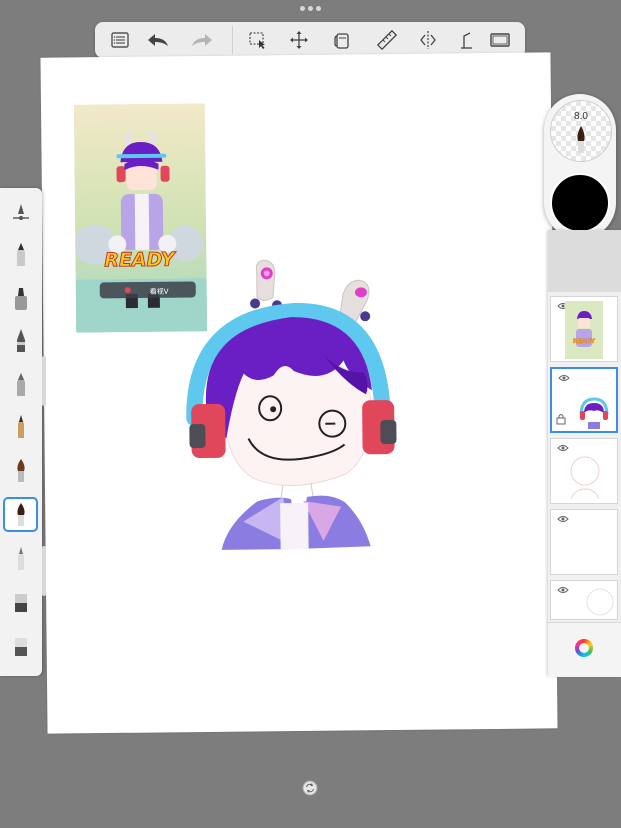 This screenshot has height=828, width=621. What do you see at coordinates (584, 471) in the screenshot?
I see `layer-sketch` at bounding box center [584, 471].